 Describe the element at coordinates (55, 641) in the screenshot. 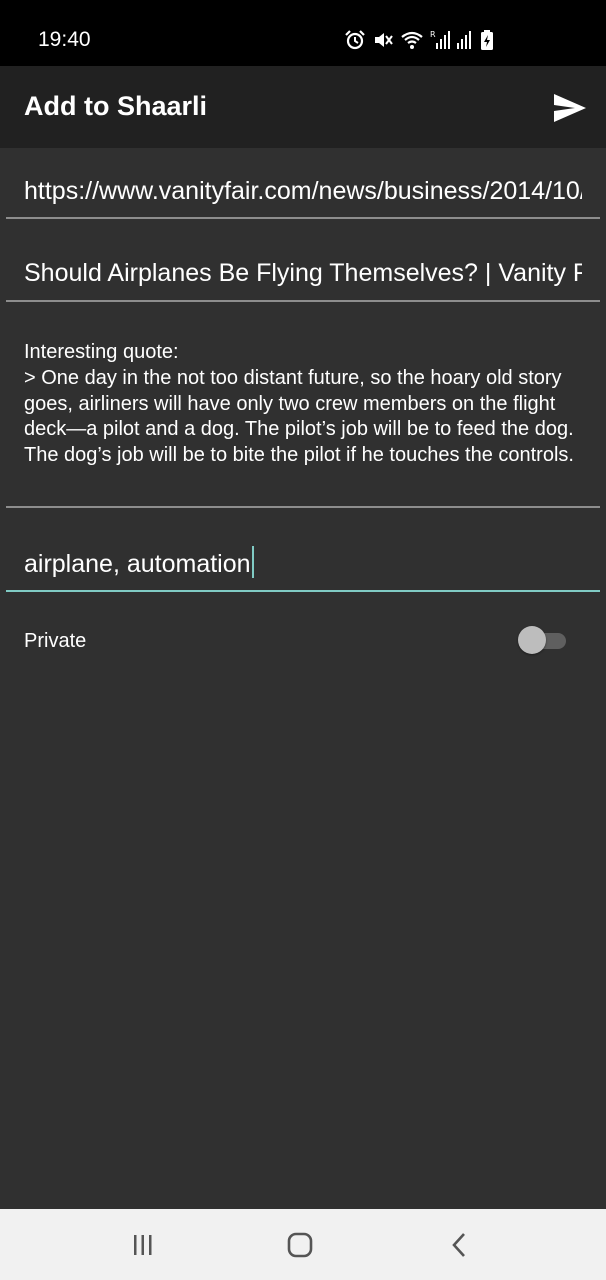

I see `private-label: Private` at that location.